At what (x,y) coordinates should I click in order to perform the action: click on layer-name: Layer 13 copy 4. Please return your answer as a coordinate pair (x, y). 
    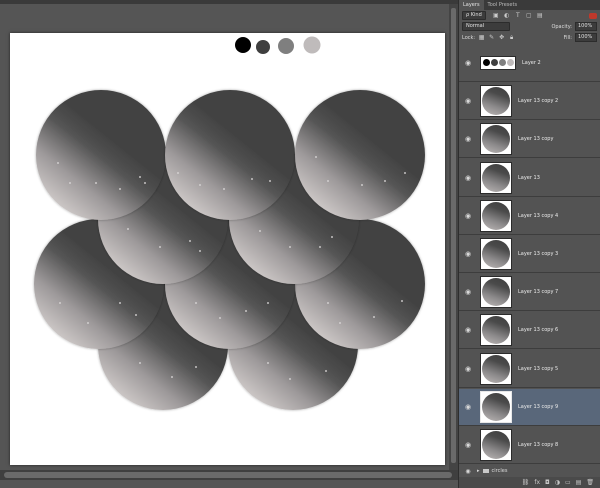
    Looking at the image, I should click on (538, 216).